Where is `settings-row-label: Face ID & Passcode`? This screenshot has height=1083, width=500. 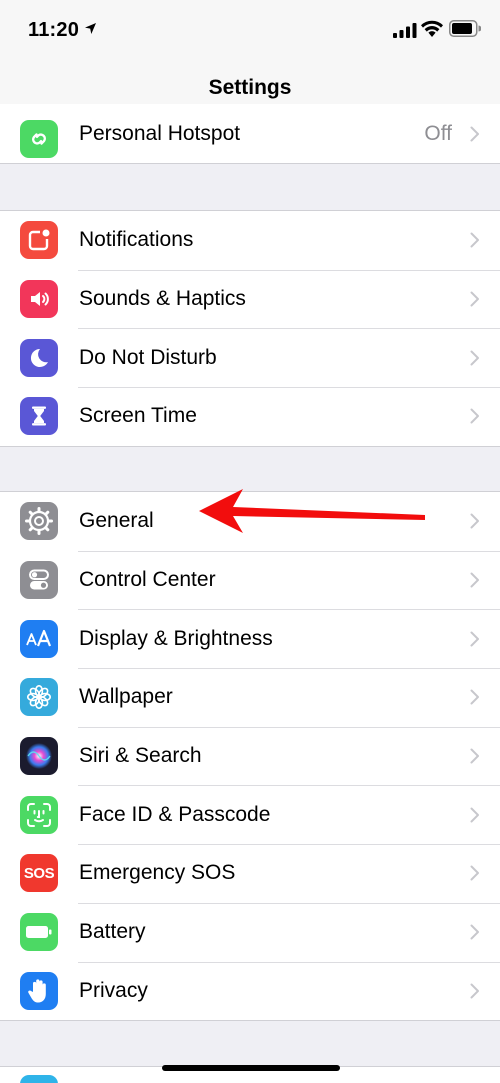
settings-row-label: Face ID & Passcode is located at coordinates (175, 814).